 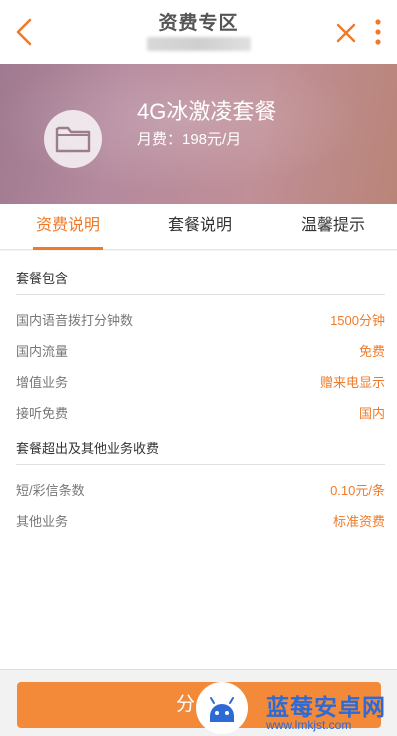 What do you see at coordinates (200, 490) in the screenshot?
I see `list-item: 短/彩信条数 0.10元/条` at bounding box center [200, 490].